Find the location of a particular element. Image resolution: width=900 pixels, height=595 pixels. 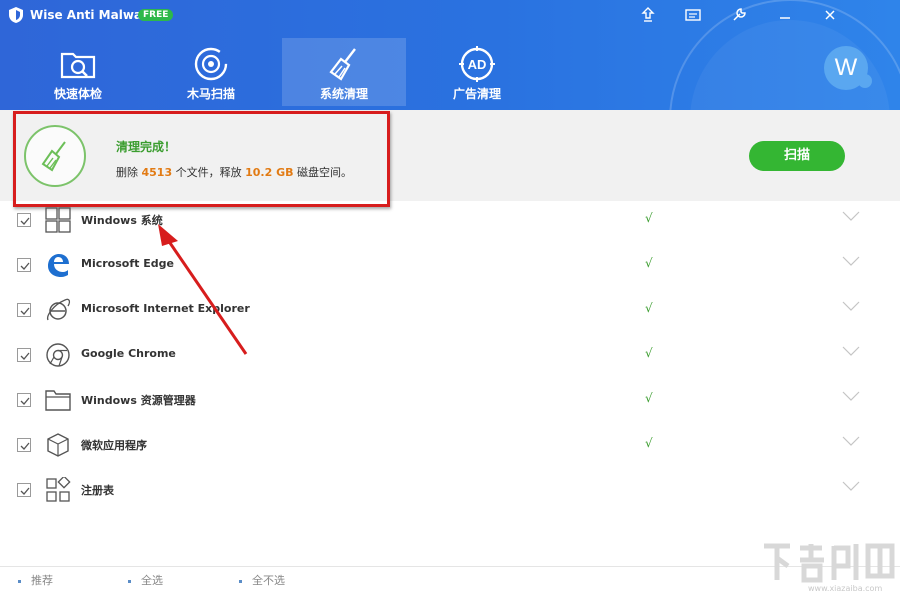

tab-system-clean: 系统清理 is located at coordinates (344, 72).